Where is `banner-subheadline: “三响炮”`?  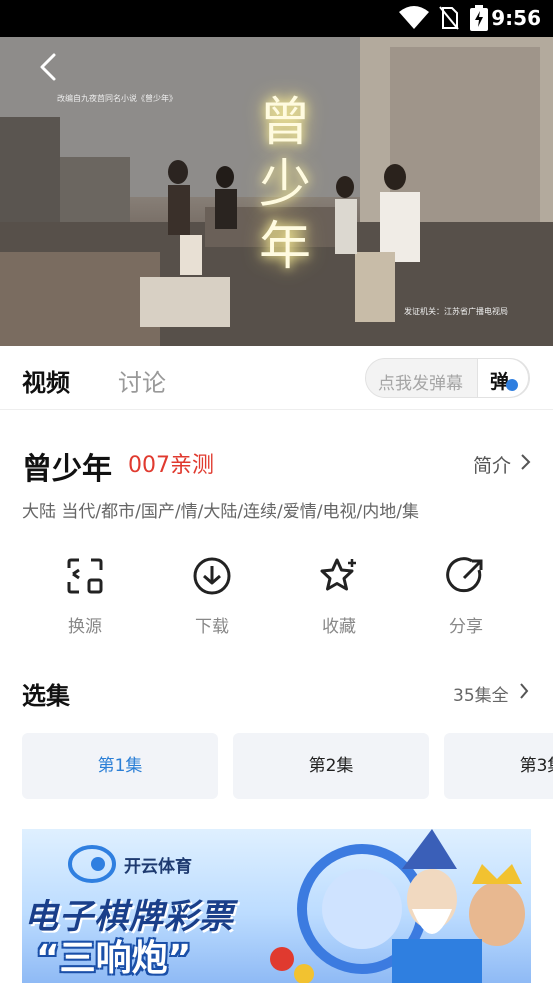 banner-subheadline: “三响炮” is located at coordinates (114, 958).